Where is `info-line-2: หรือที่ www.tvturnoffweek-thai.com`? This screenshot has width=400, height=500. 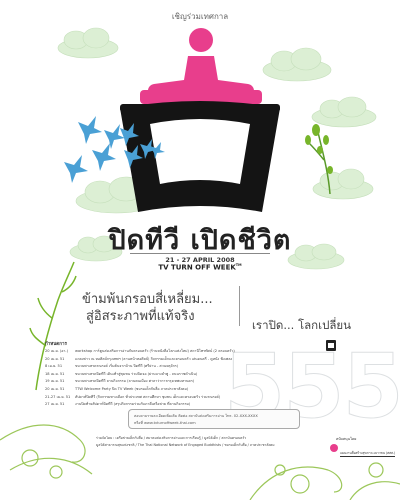 info-line-2: หรือที่ www.tvturnoffweek-thai.com is located at coordinates (165, 423).